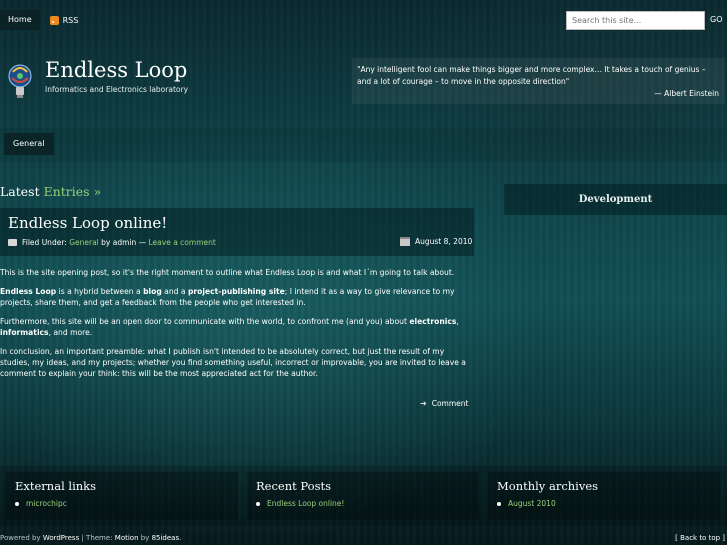 The image size is (727, 545). What do you see at coordinates (152, 291) in the screenshot?
I see `bold-blog: blog` at bounding box center [152, 291].